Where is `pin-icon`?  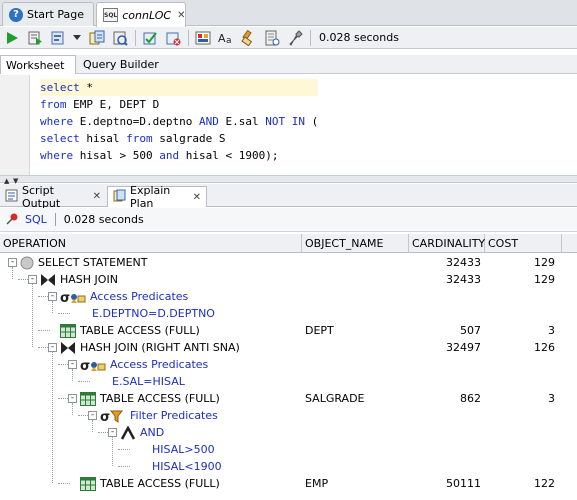 pin-icon is located at coordinates (12, 220).